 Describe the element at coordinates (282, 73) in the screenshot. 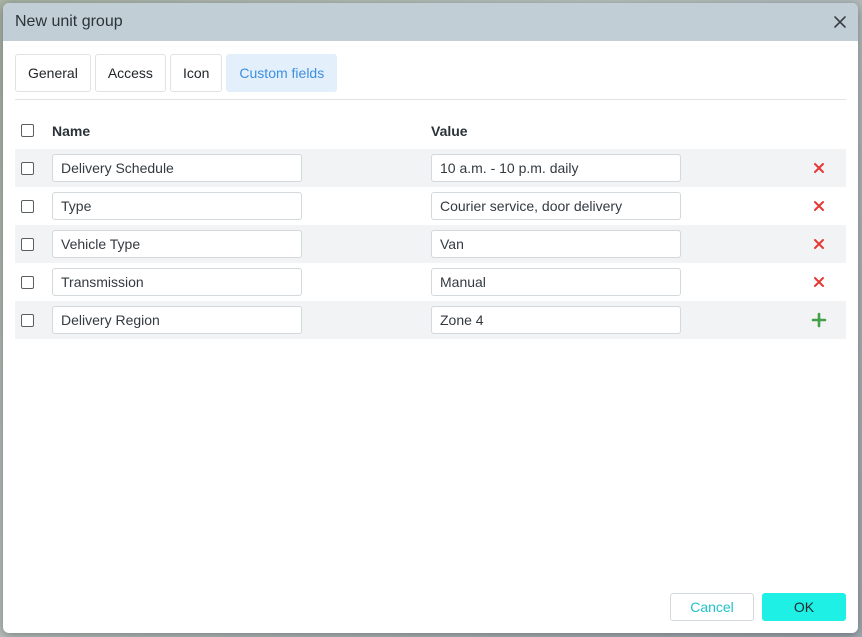

I see `tab-custom-fields: Custom fields` at that location.